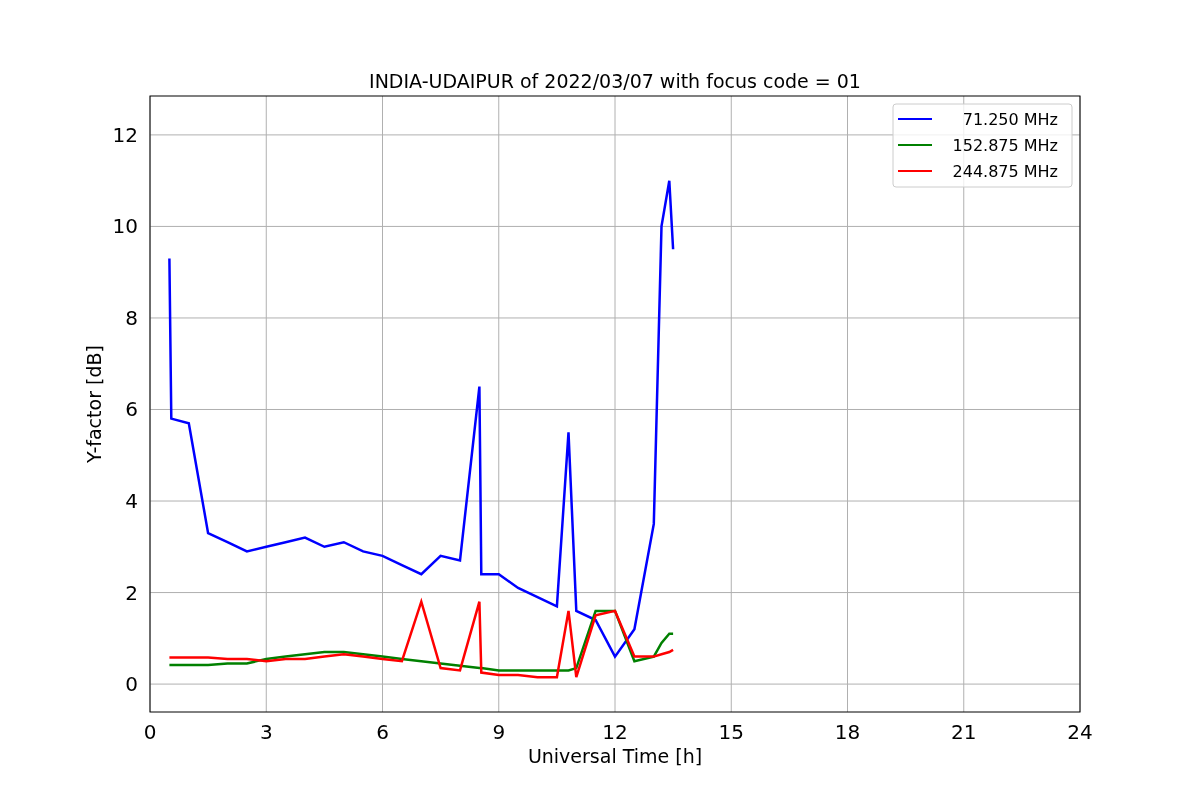 Image resolution: width=1200 pixels, height=800 pixels. I want to click on x-tick-label: 0, so click(150, 732).